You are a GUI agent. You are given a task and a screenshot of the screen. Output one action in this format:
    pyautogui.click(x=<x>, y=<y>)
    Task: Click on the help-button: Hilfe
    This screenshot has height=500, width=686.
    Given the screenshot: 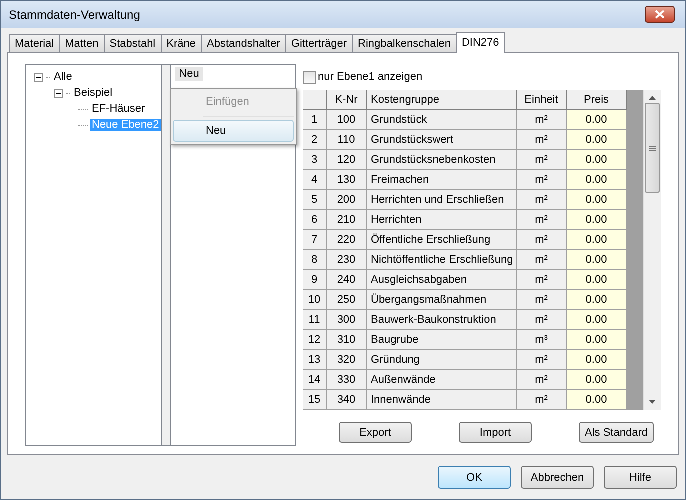 What is the action you would take?
    pyautogui.click(x=640, y=477)
    